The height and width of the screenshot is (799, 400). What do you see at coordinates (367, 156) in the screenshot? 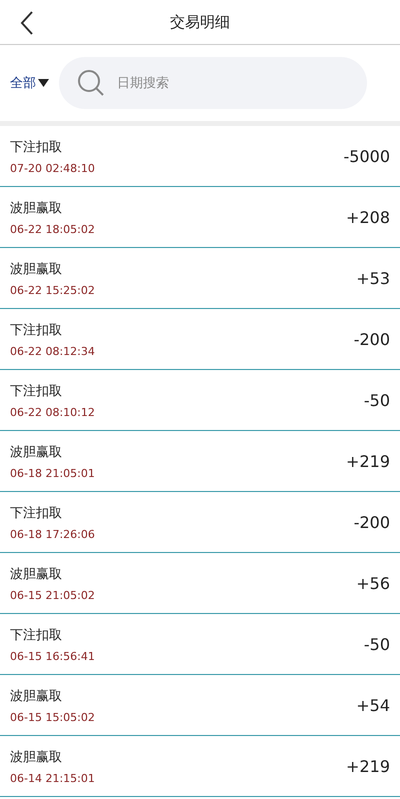
I see `transaction-amount: -5000` at bounding box center [367, 156].